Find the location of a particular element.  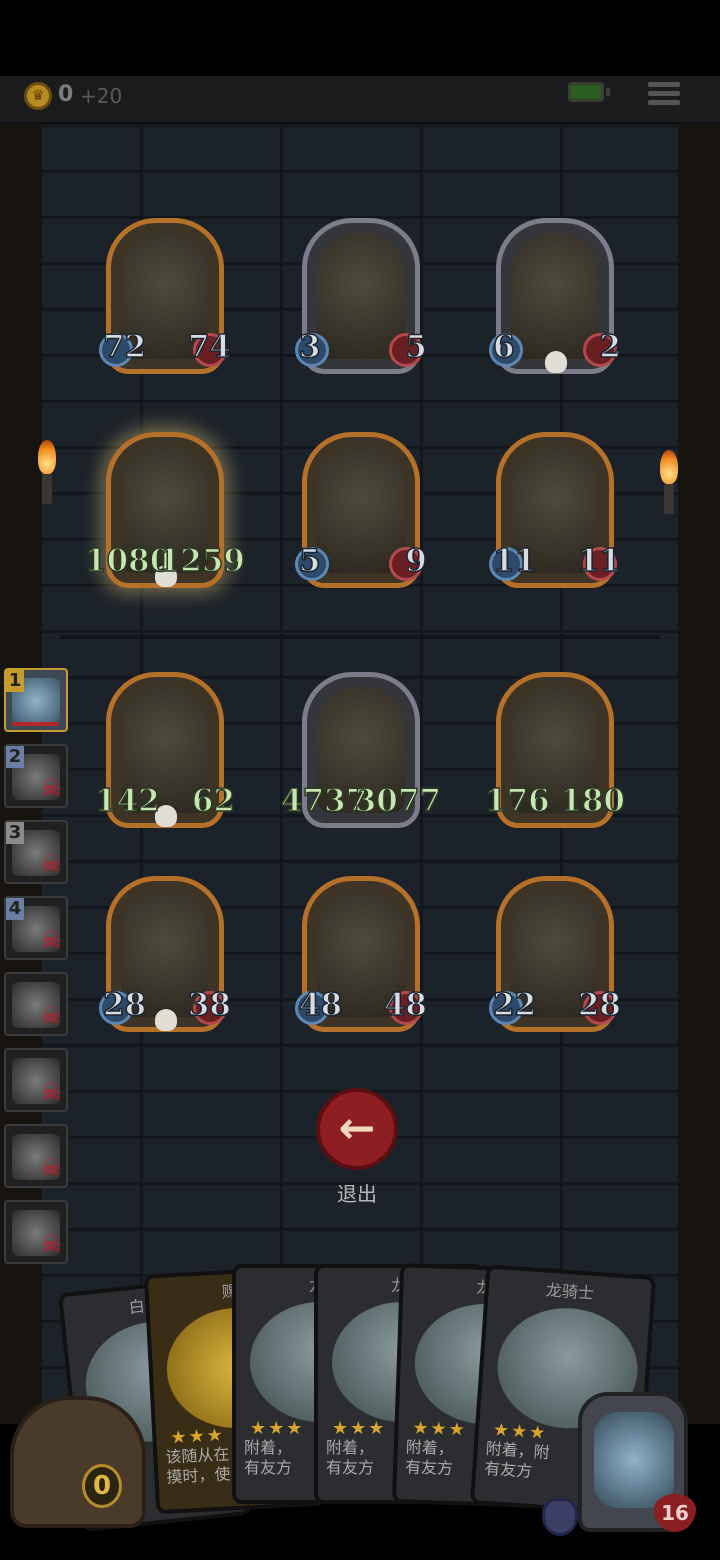

minion-health: 2 is located at coordinates (610, 347).